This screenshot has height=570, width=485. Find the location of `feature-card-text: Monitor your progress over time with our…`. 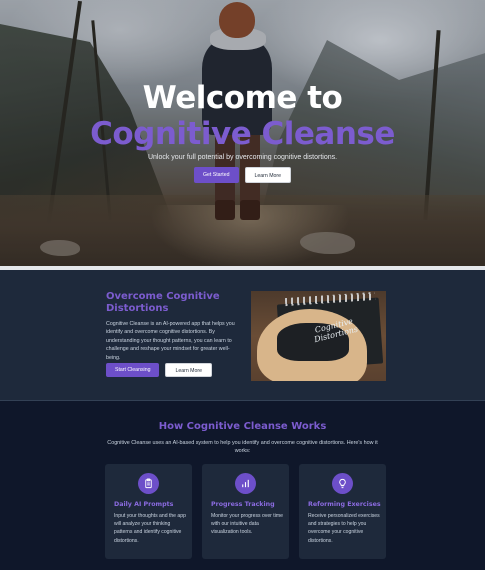

feature-card-text: Monitor your progress over time with our… is located at coordinates (247, 524).